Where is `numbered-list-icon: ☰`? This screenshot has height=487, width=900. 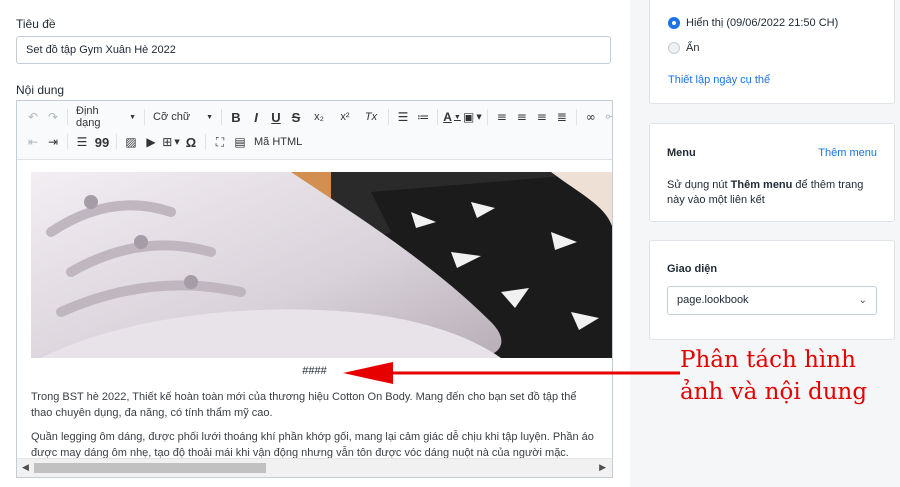
numbered-list-icon: ☰ is located at coordinates (403, 117).